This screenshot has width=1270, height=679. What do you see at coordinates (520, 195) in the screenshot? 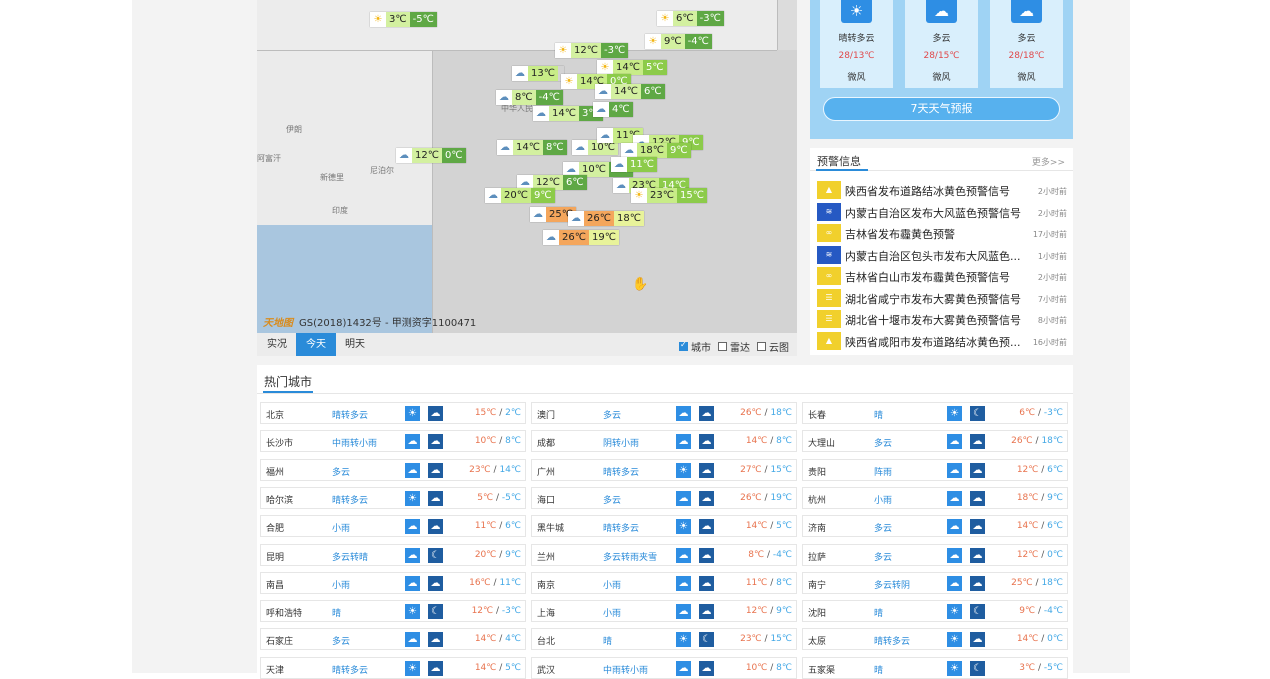
I see `city-marker: ☁ 20℃ 9℃` at bounding box center [520, 195].